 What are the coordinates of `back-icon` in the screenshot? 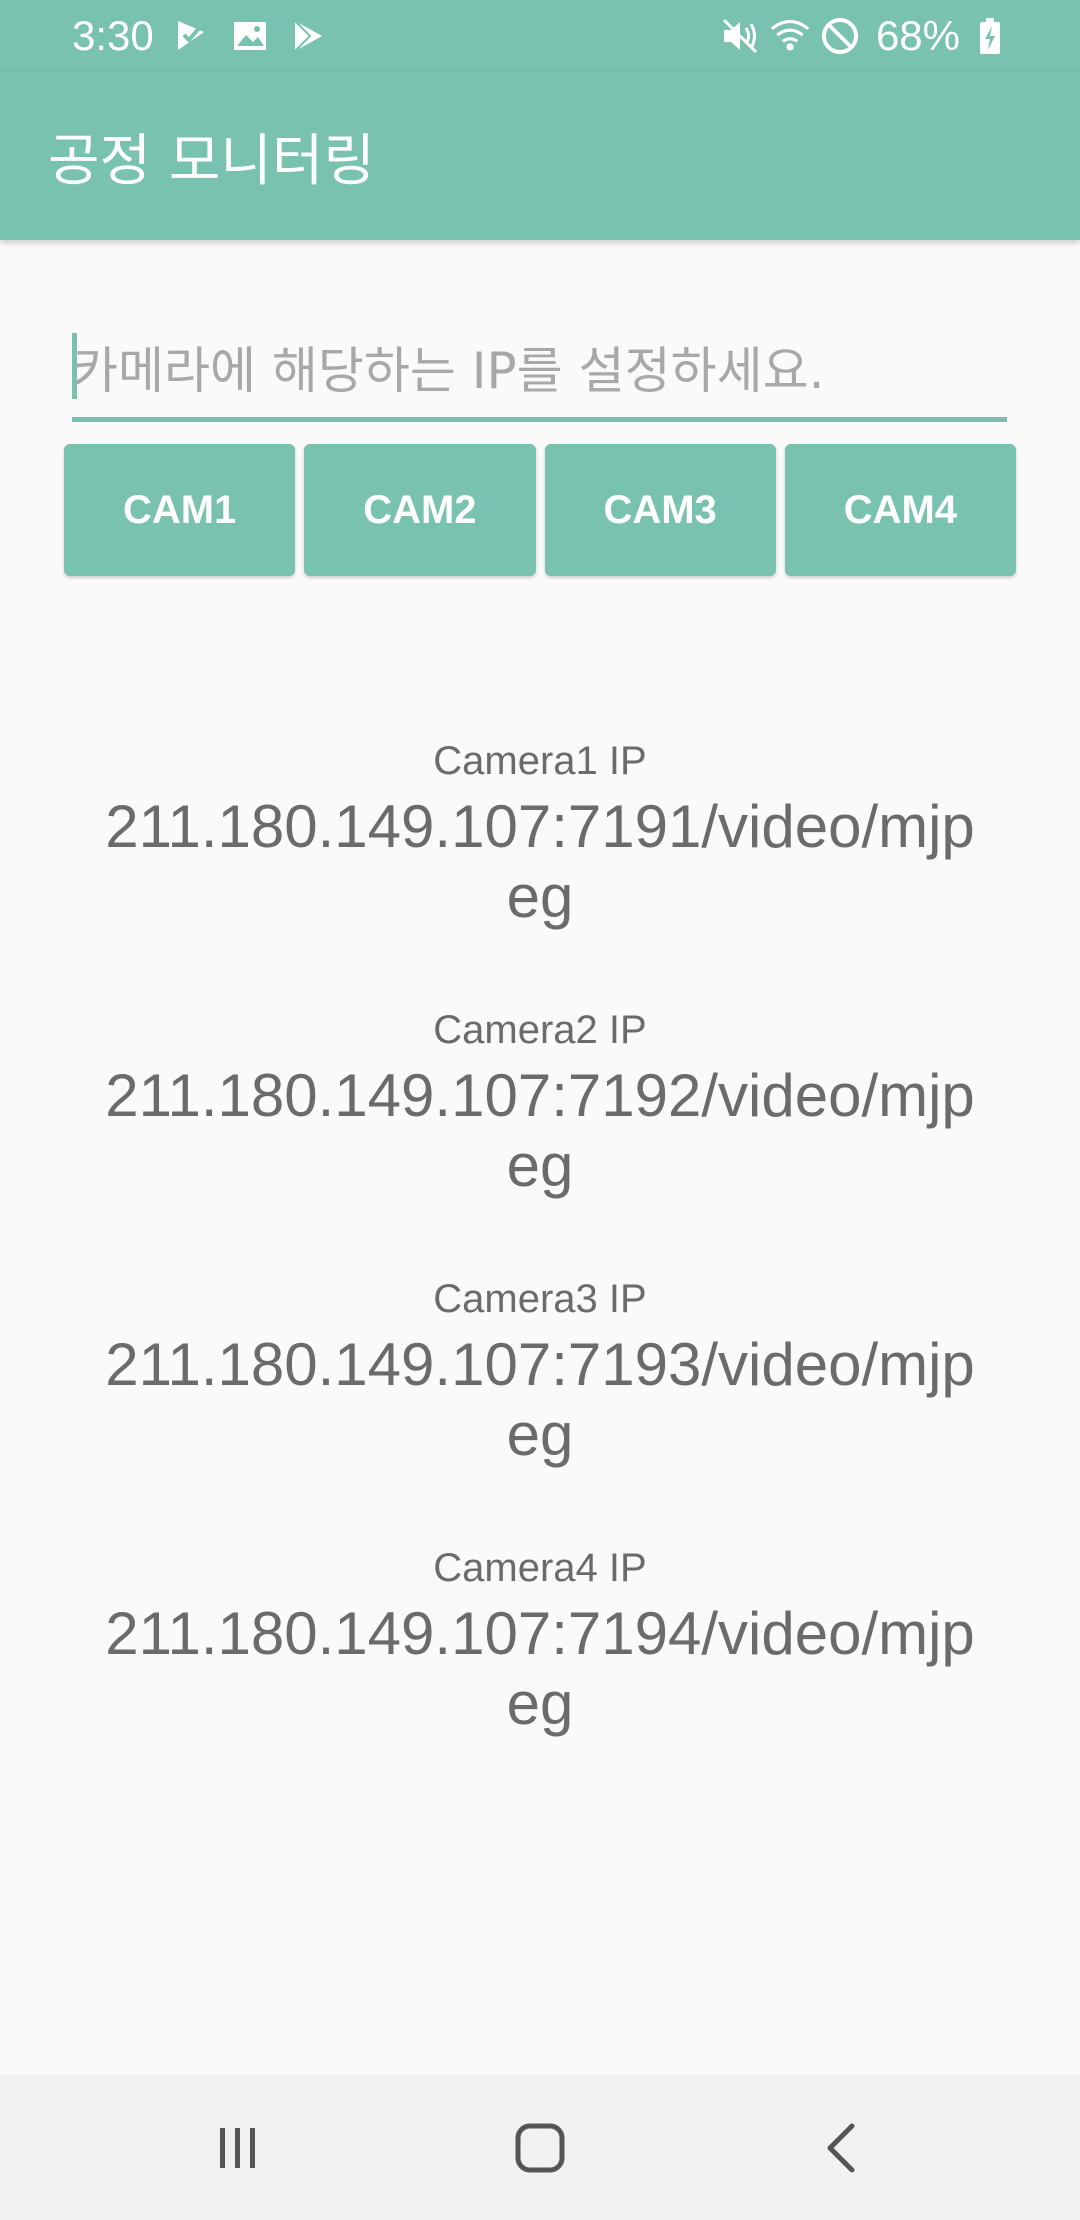 It's located at (841, 2147).